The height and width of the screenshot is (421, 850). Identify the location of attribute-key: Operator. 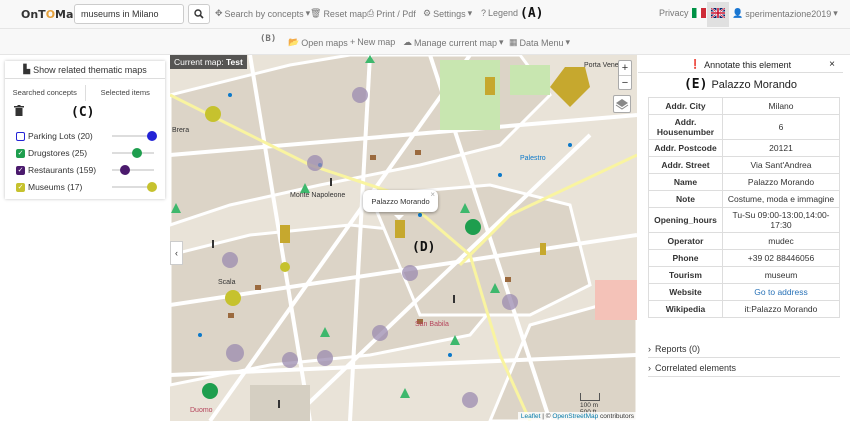
(685, 241).